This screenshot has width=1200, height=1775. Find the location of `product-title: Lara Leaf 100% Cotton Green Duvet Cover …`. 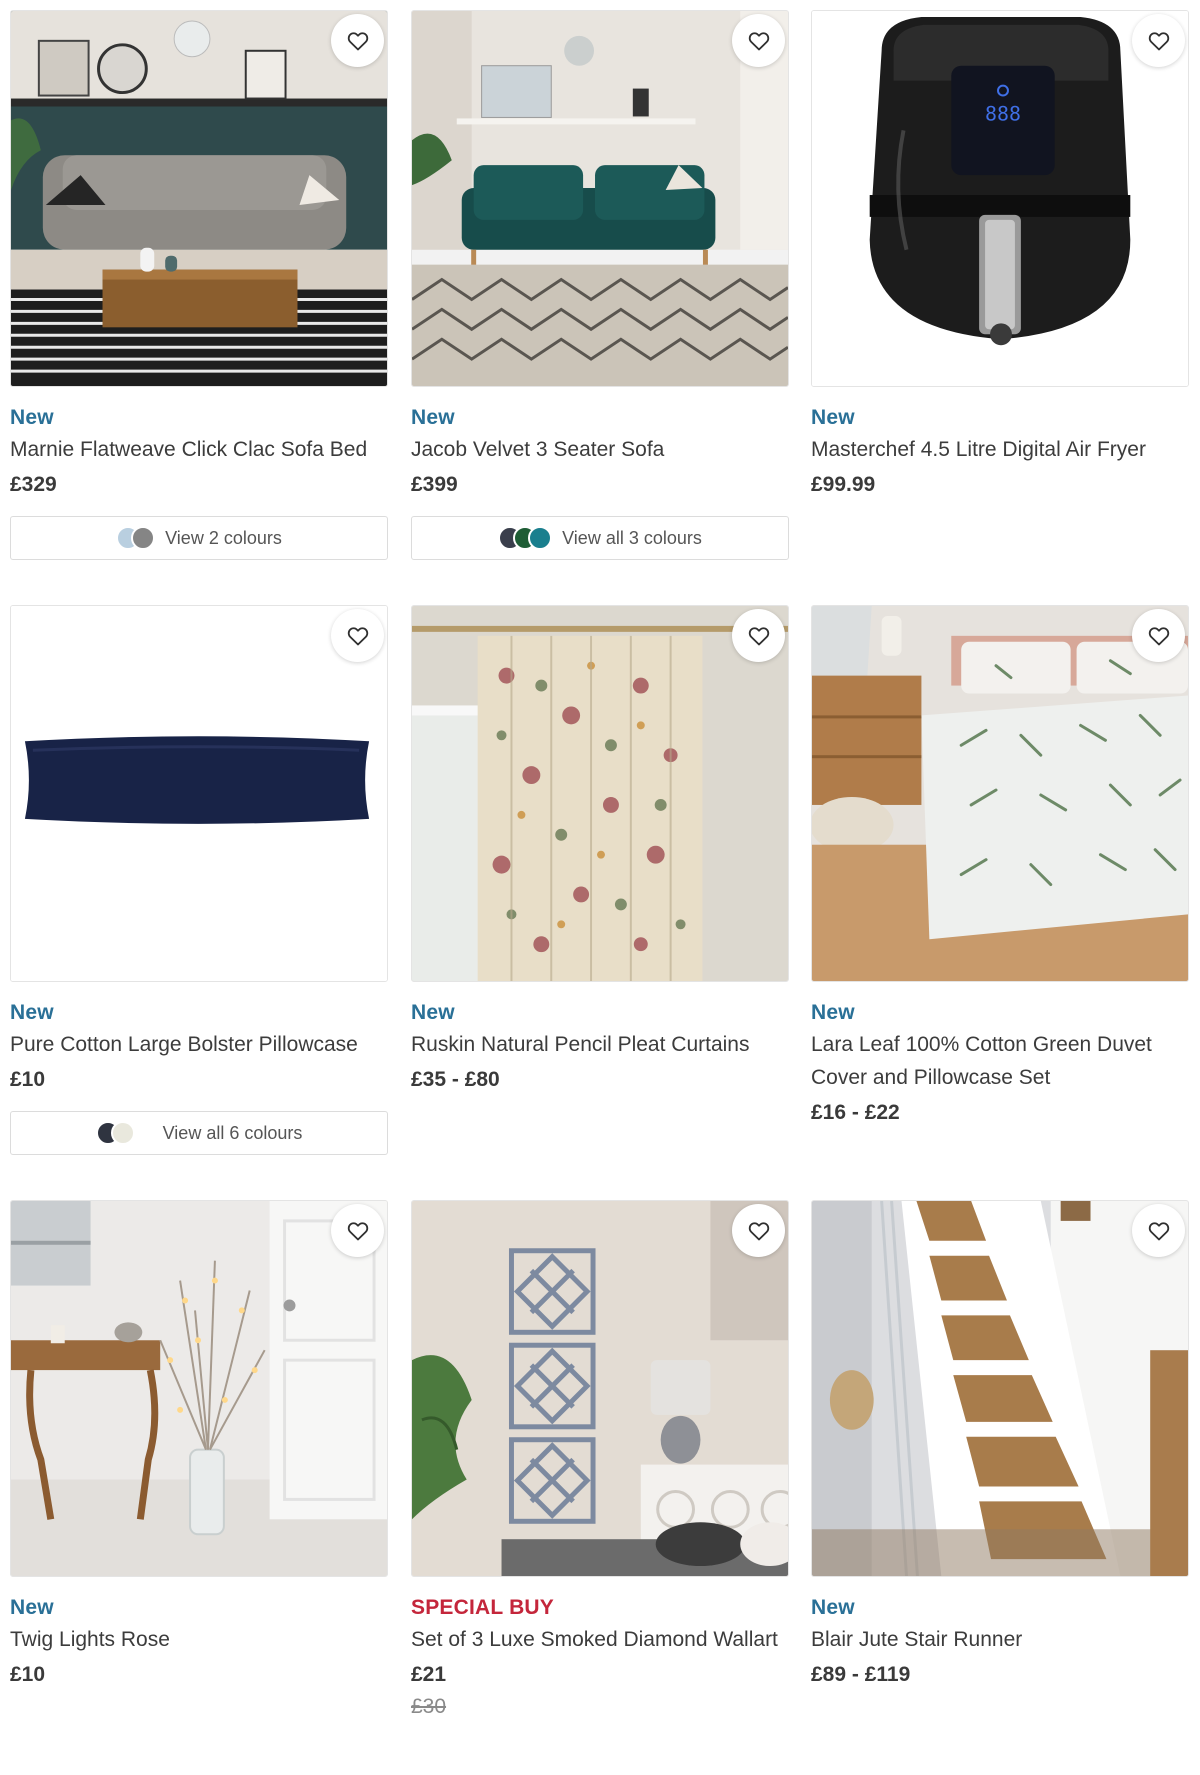

product-title: Lara Leaf 100% Cotton Green Duvet Cover … is located at coordinates (1000, 1061).